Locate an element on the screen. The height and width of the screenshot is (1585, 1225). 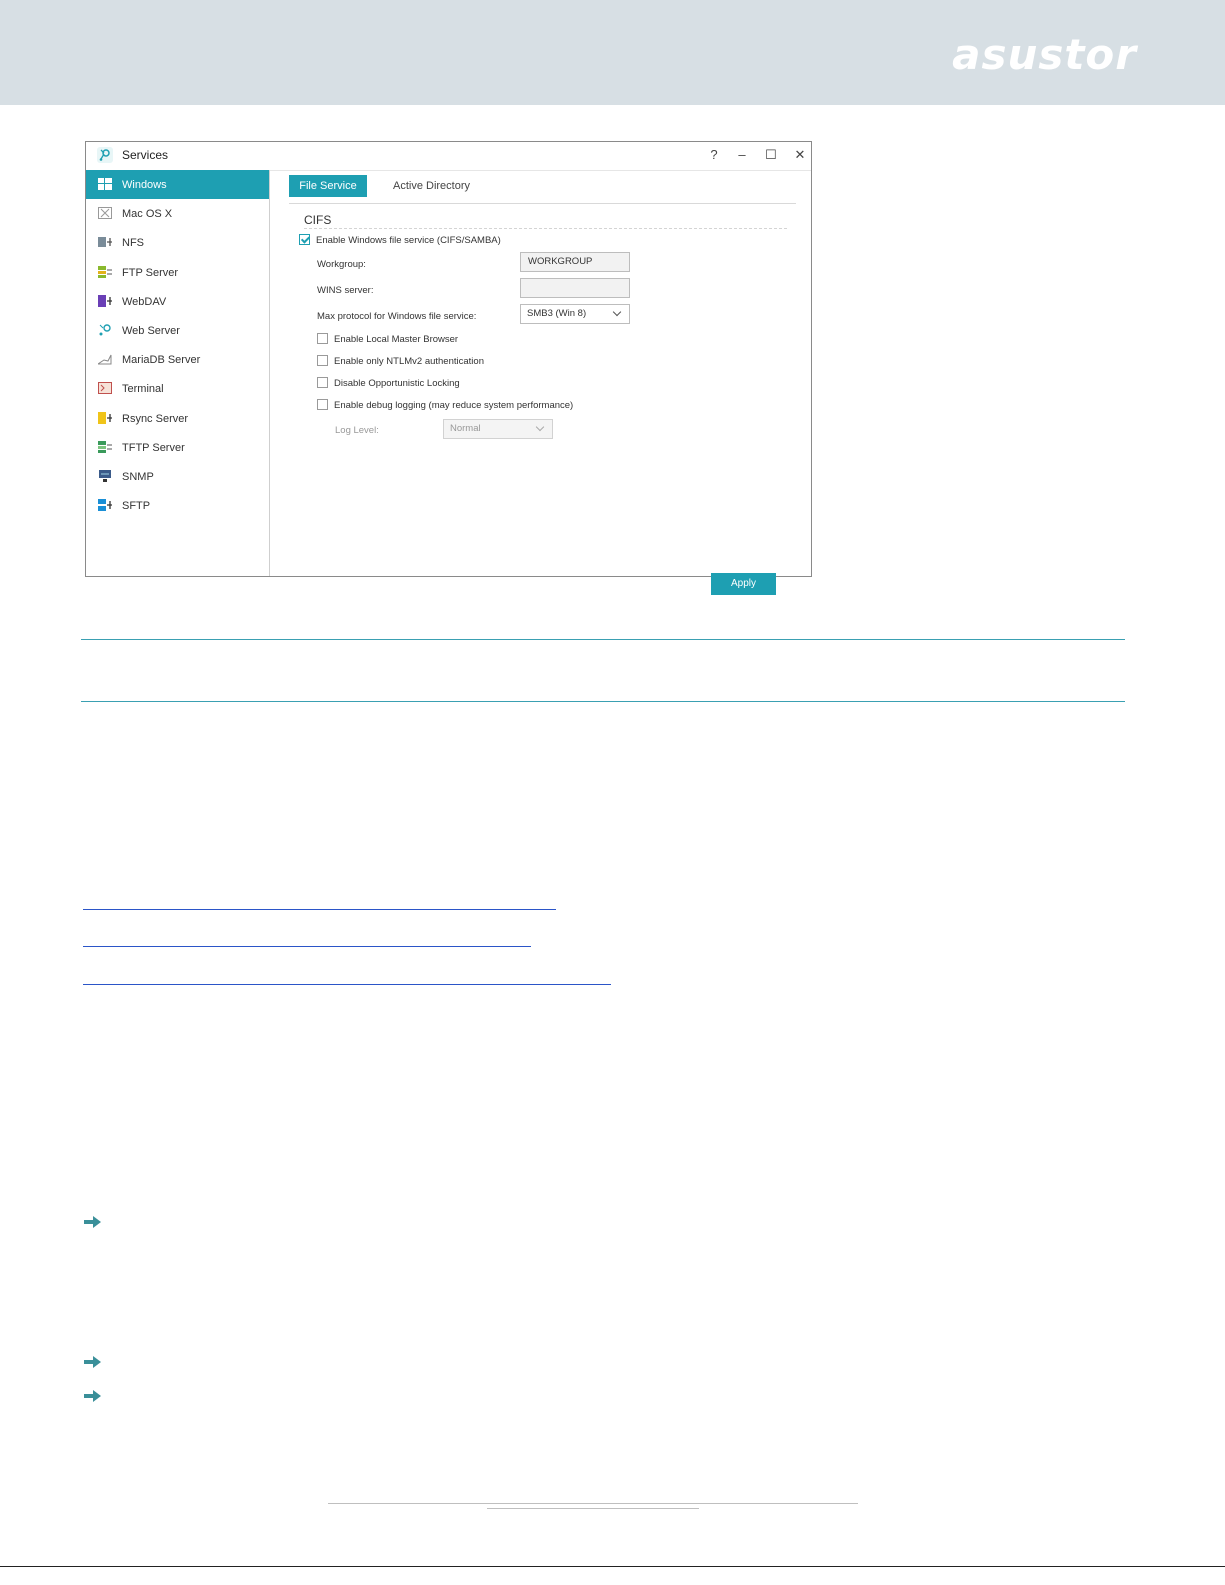
sidebar-item-label: Windows is located at coordinates (144, 185).